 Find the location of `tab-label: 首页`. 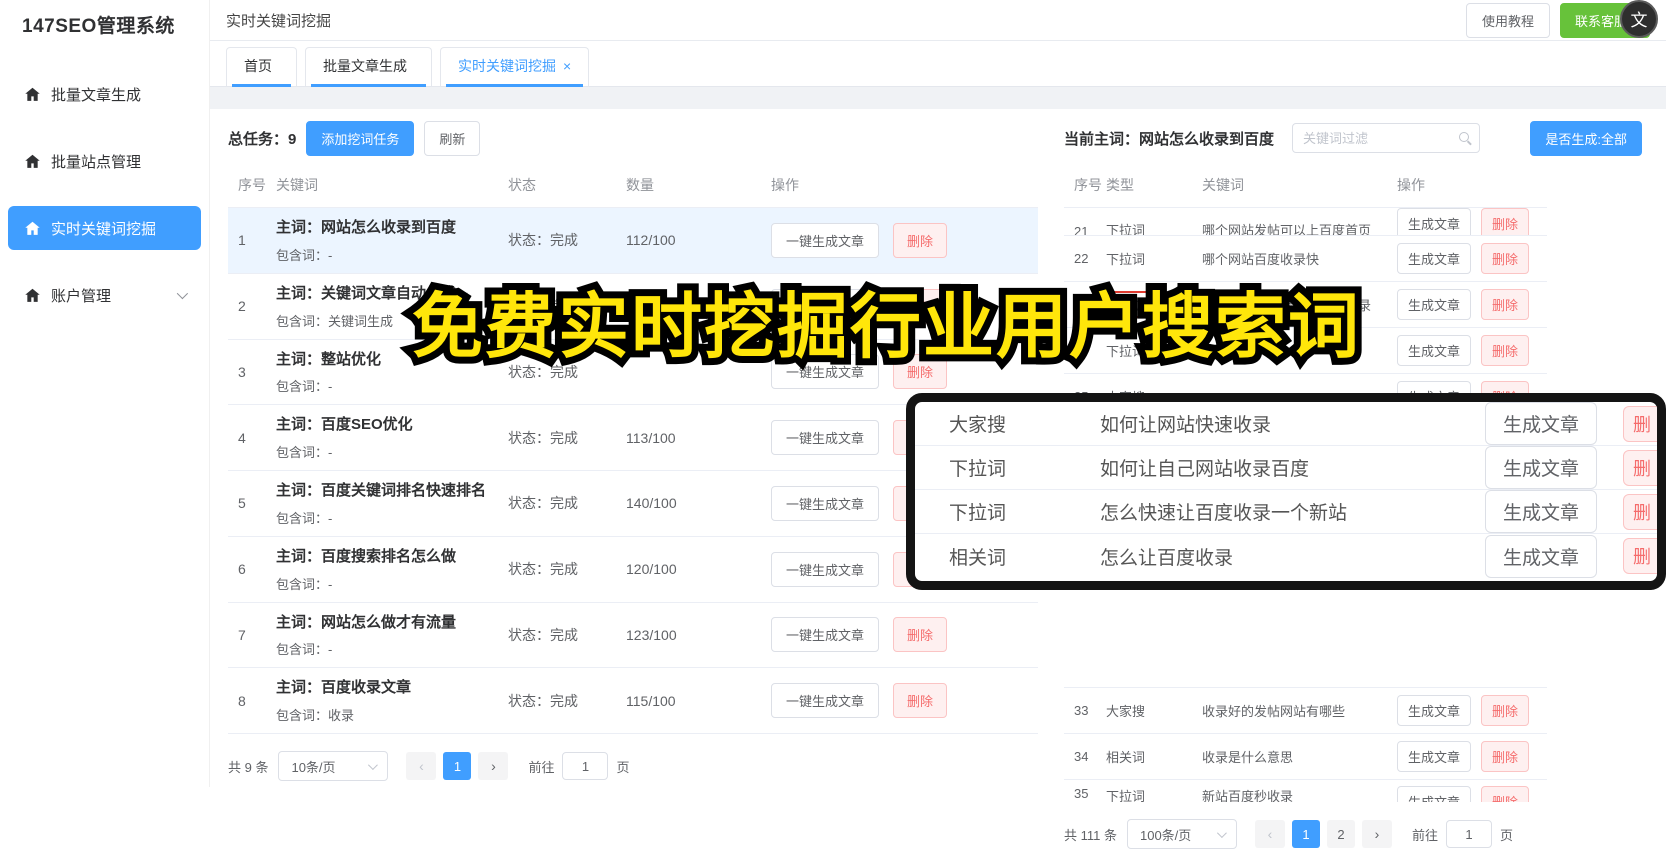

tab-label: 首页 is located at coordinates (258, 66).